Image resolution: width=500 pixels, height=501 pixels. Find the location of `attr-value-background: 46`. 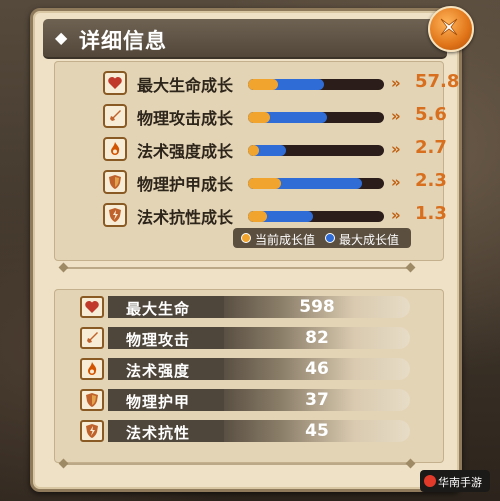

attr-value-background: 46 is located at coordinates (317, 369).